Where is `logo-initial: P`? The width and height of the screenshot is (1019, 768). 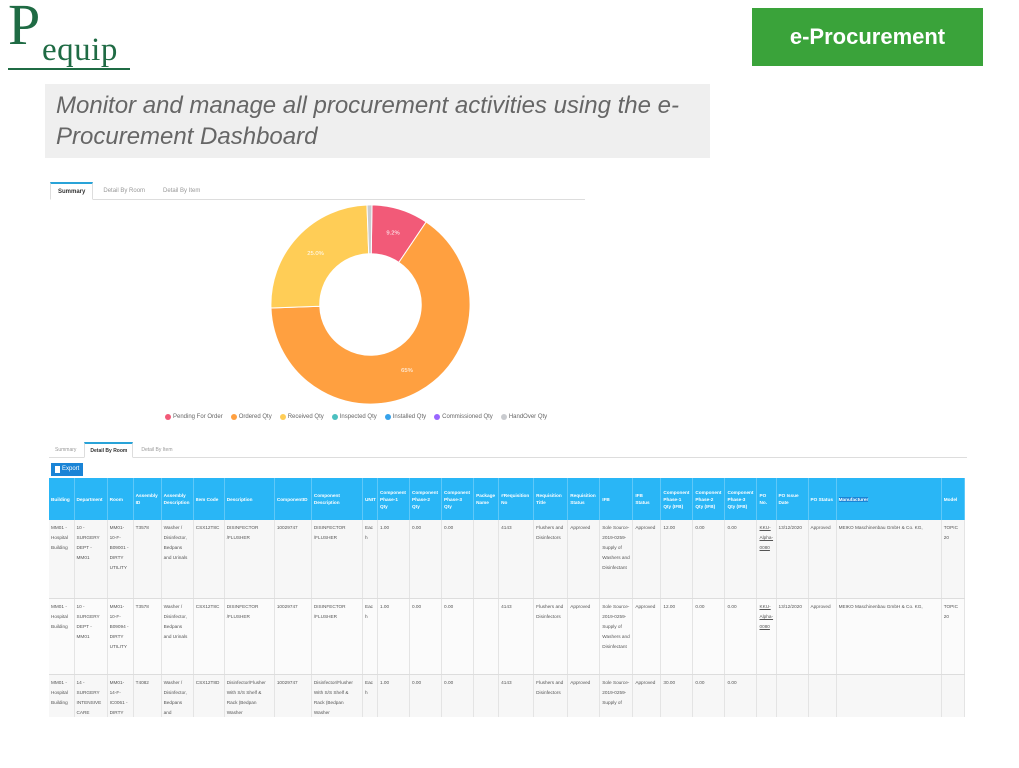 logo-initial: P is located at coordinates (24, 28).